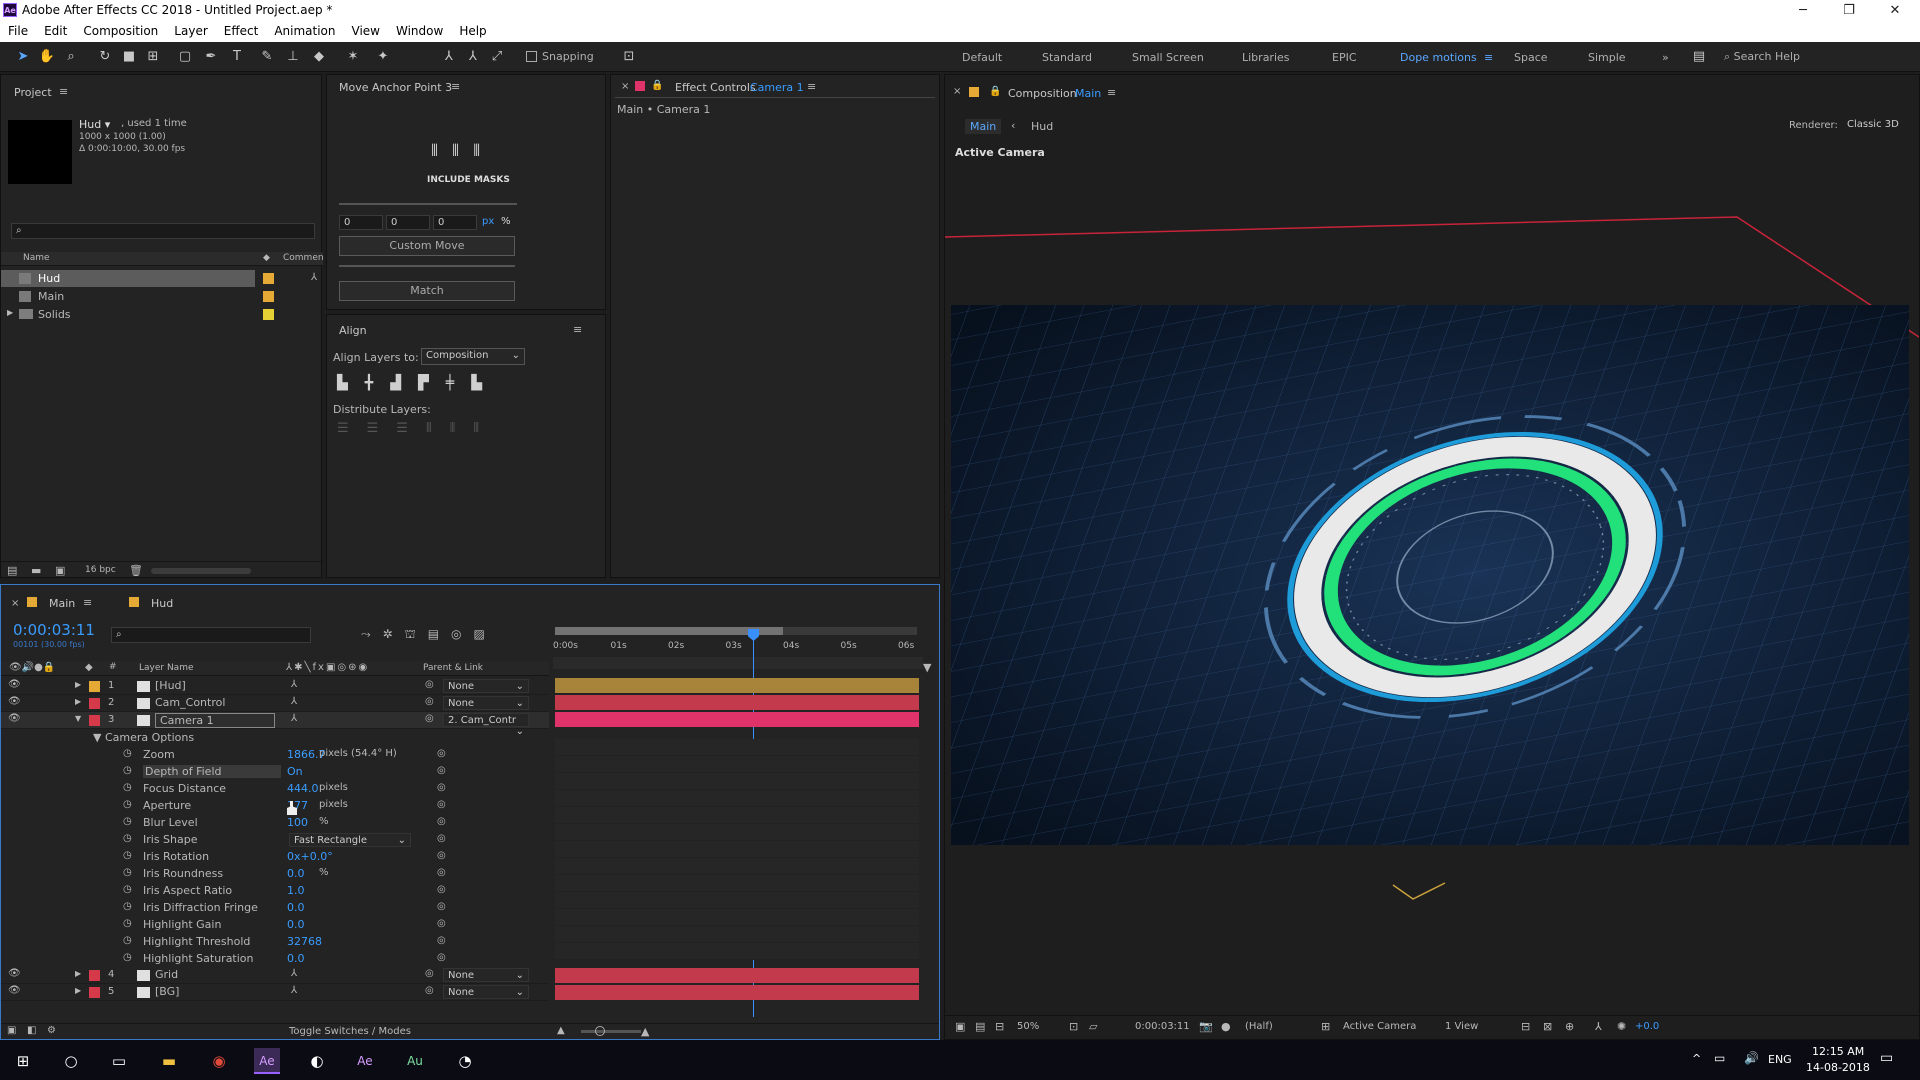 The image size is (1920, 1080). Describe the element at coordinates (11, 1030) in the screenshot. I see `layer-switches-pane-icon: ▣` at that location.